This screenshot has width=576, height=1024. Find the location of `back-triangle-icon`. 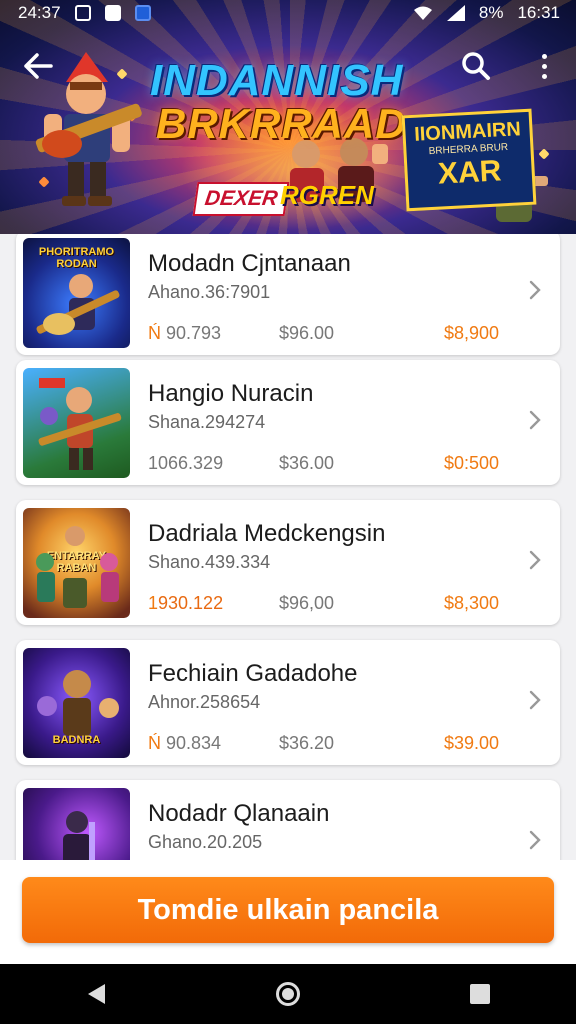

back-triangle-icon is located at coordinates (96, 994).